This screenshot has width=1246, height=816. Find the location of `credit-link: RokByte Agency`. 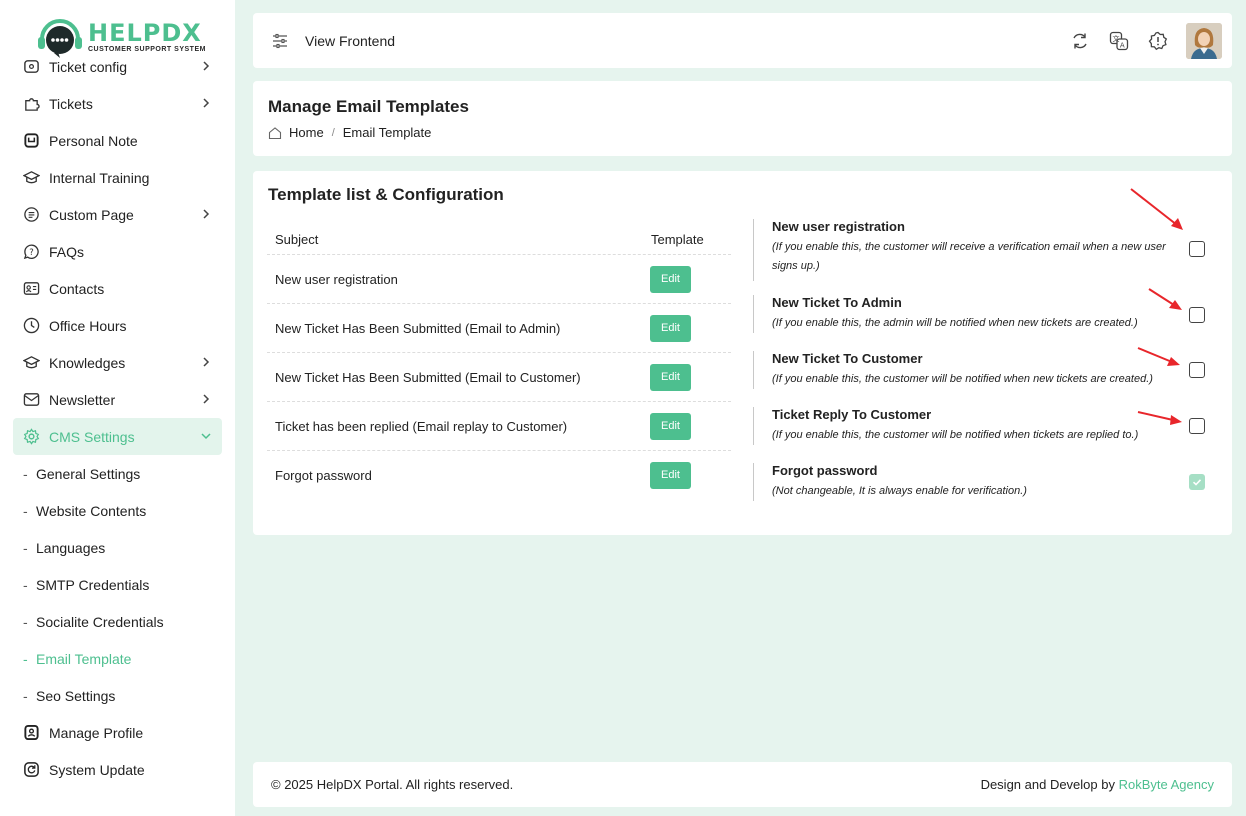

credit-link: RokByte Agency is located at coordinates (1166, 784).